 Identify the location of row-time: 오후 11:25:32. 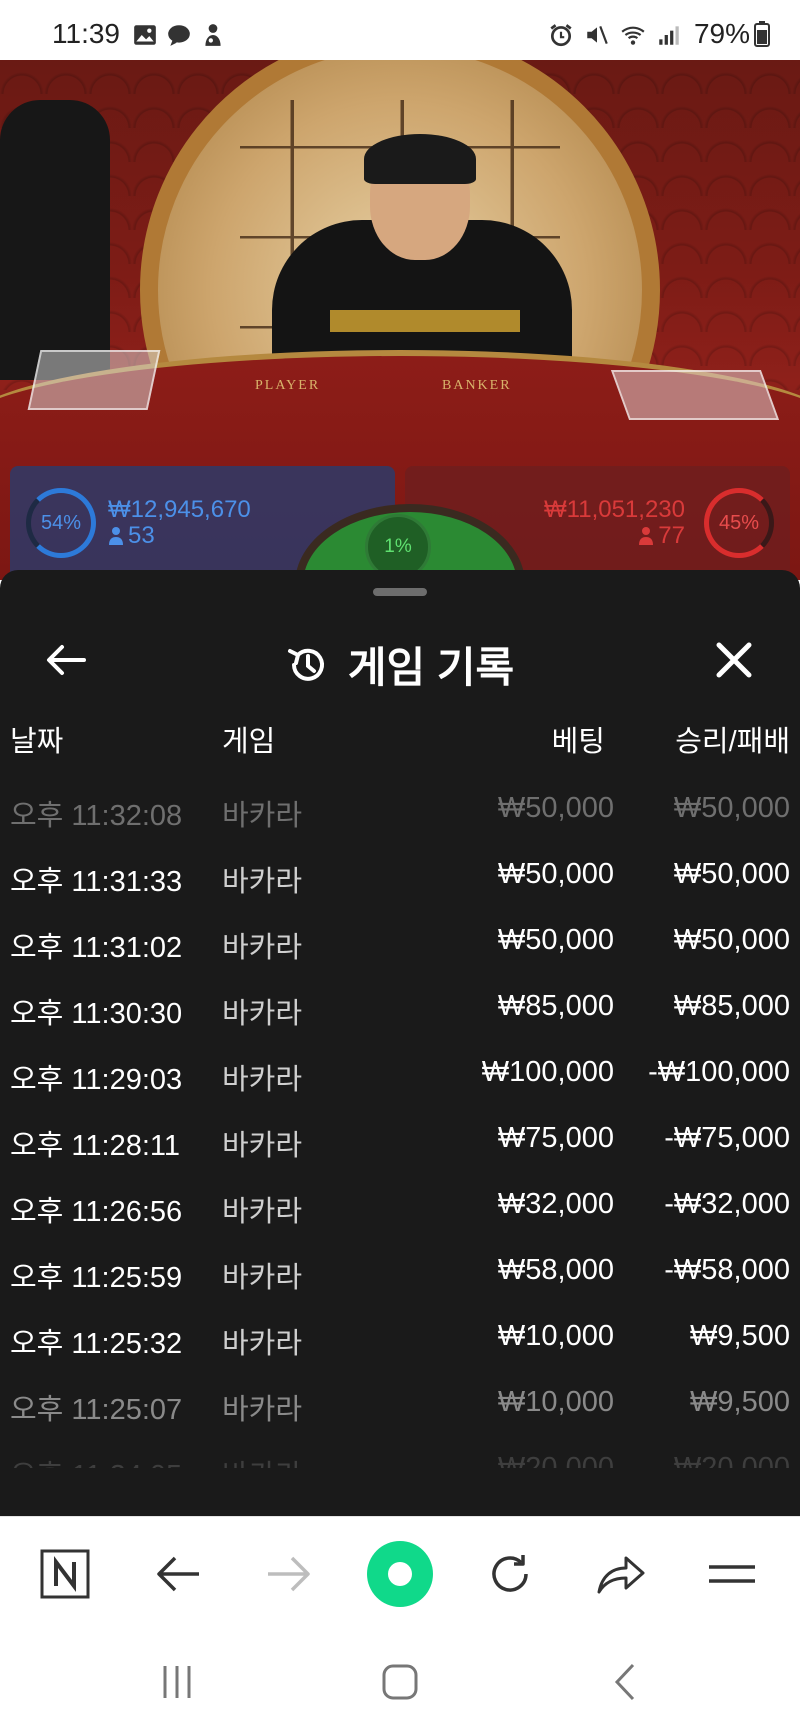
(96, 1344).